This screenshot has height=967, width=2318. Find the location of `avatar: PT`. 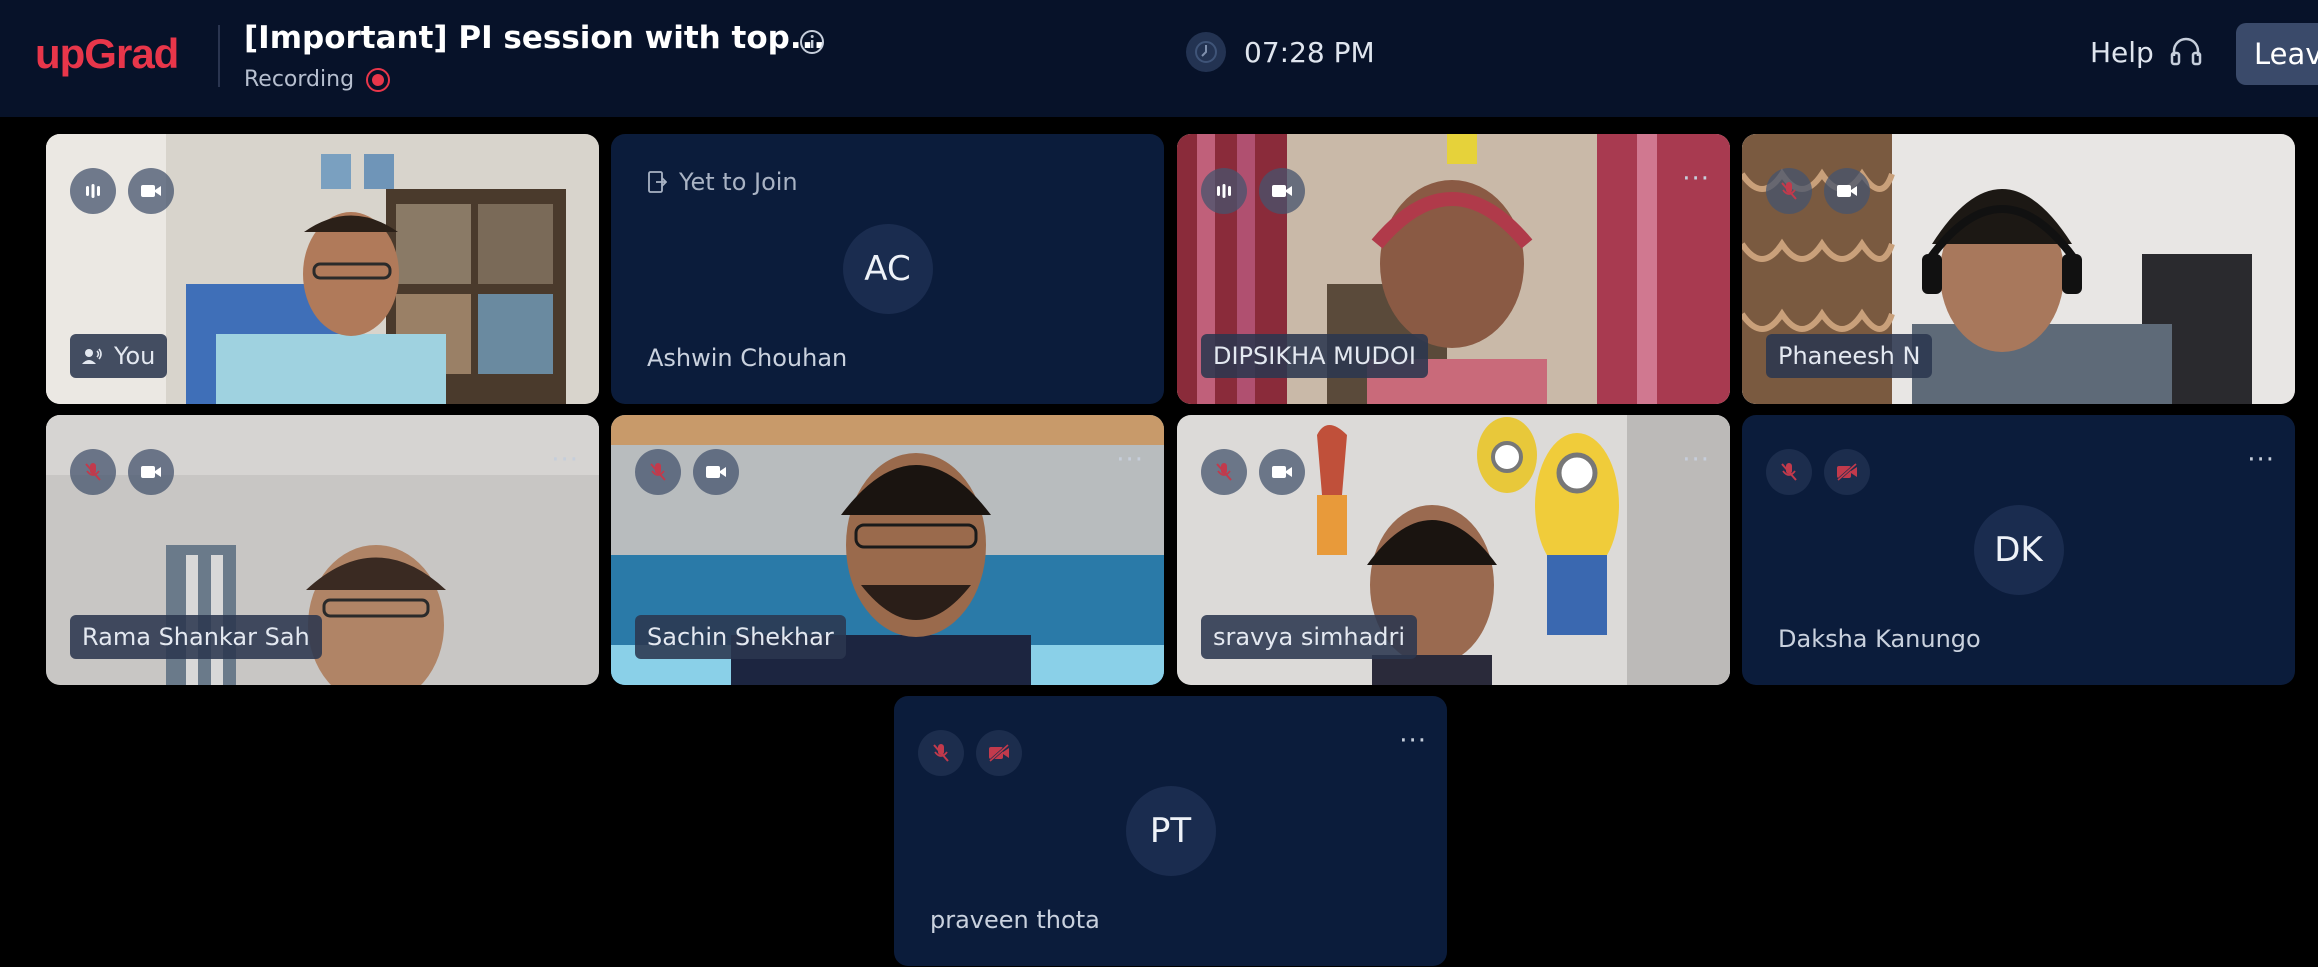

avatar: PT is located at coordinates (1170, 831).